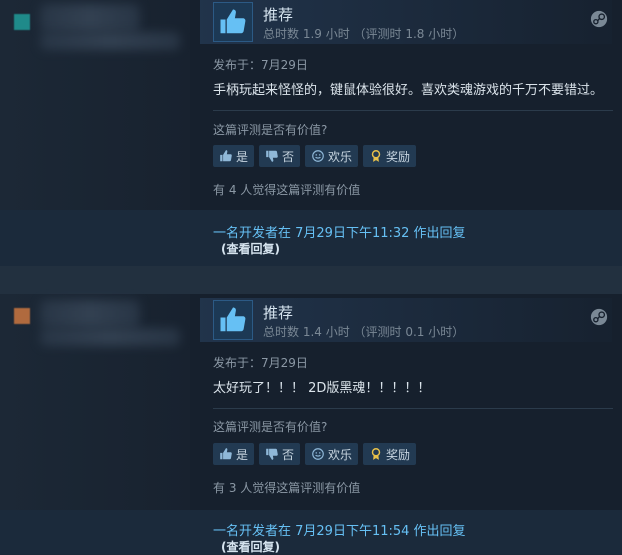 The image size is (622, 555). Describe the element at coordinates (287, 488) in the screenshot. I see `found-helpful: 有 3 人觉得这篇评测有价值` at that location.